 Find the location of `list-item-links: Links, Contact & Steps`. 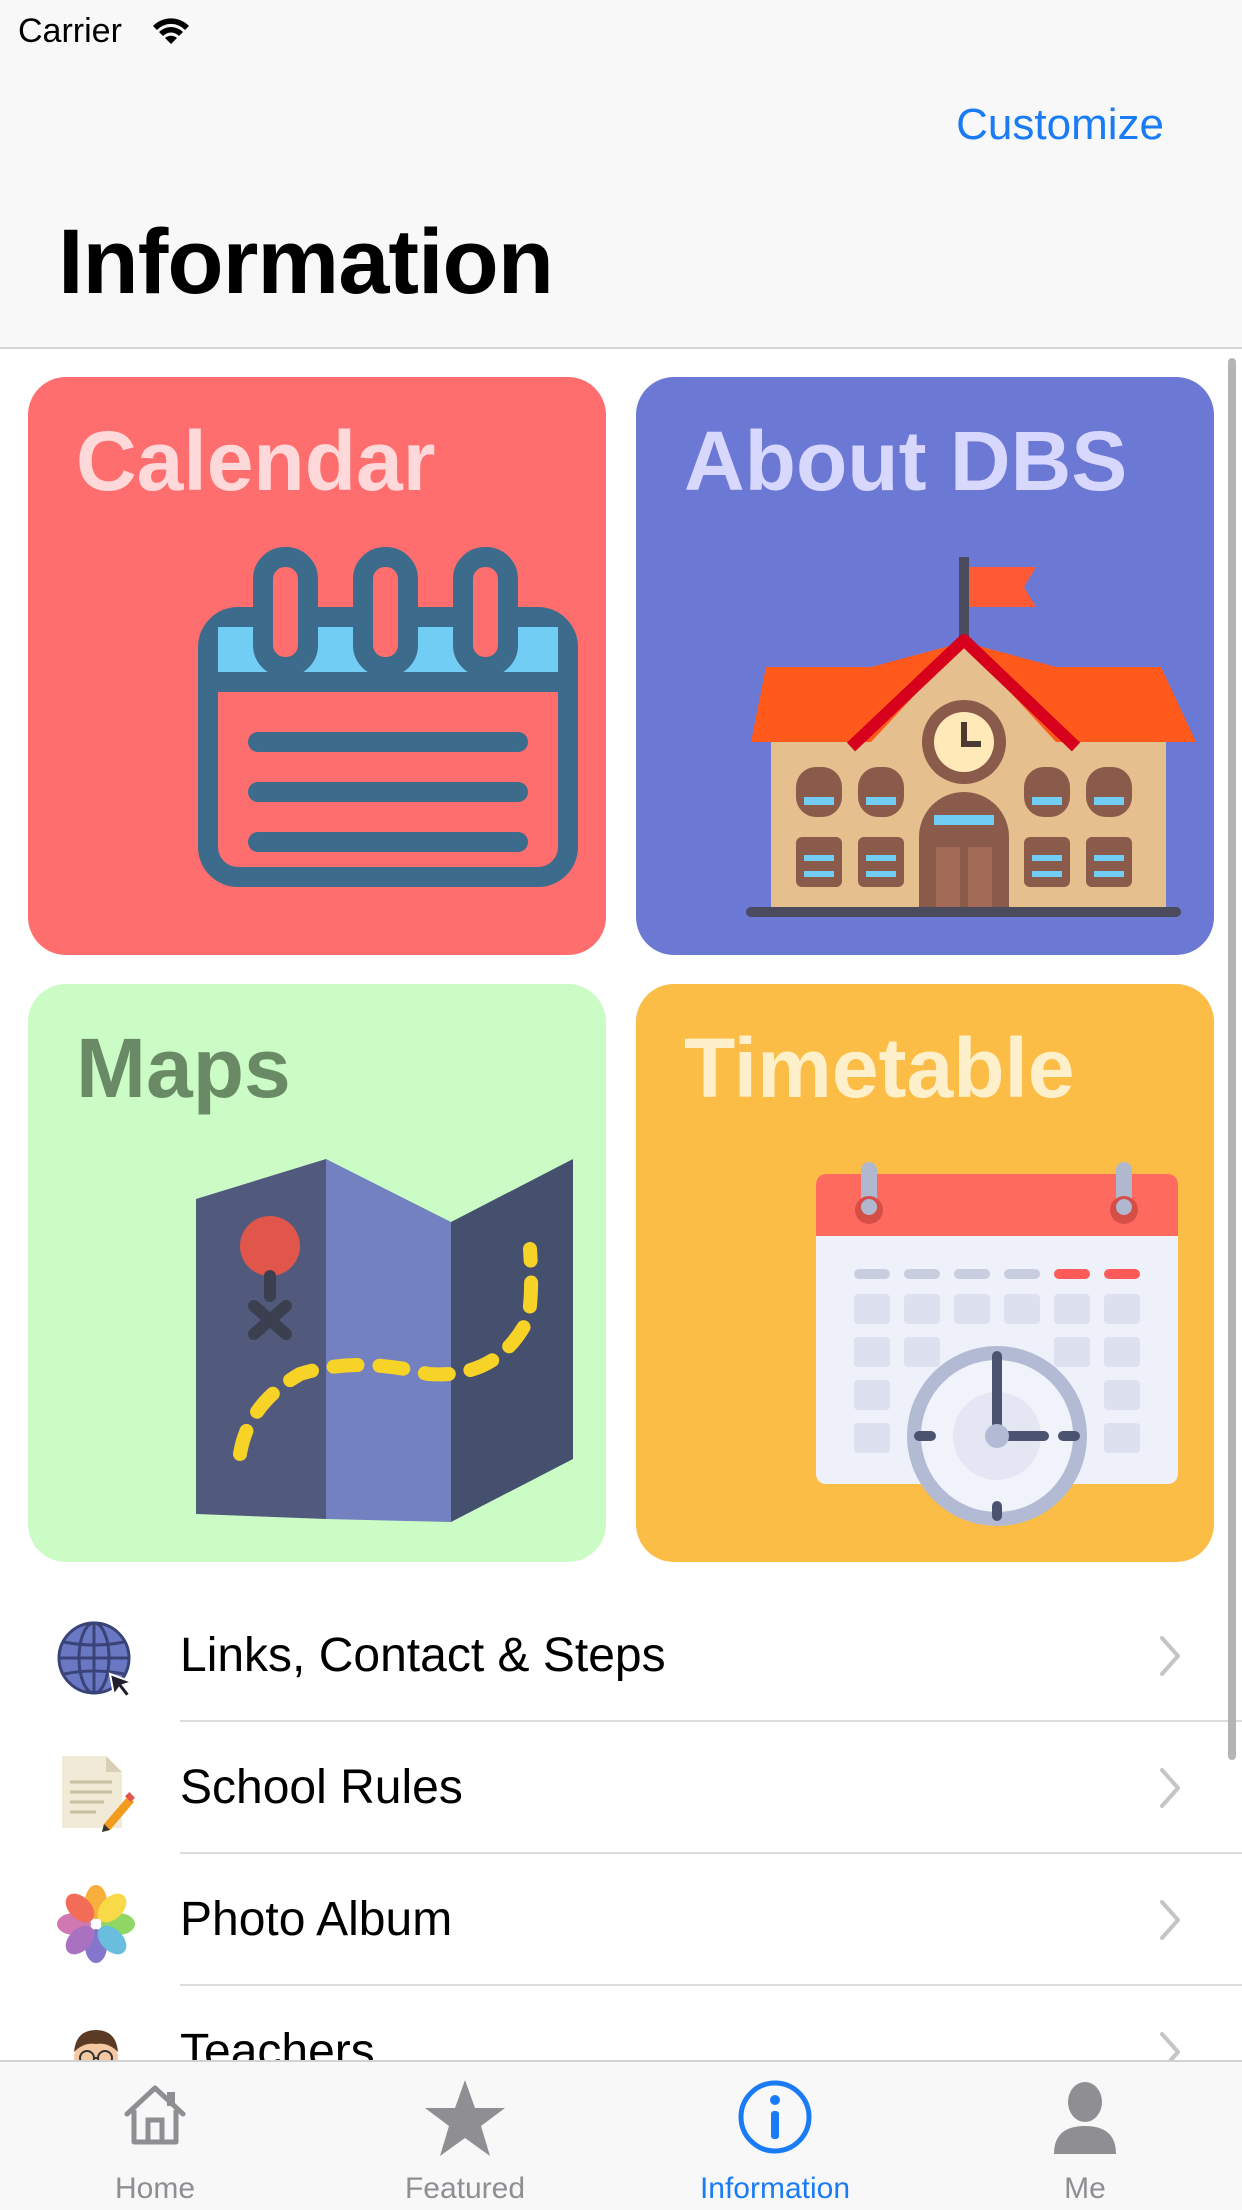

list-item-links: Links, Contact & Steps is located at coordinates (621, 1656).